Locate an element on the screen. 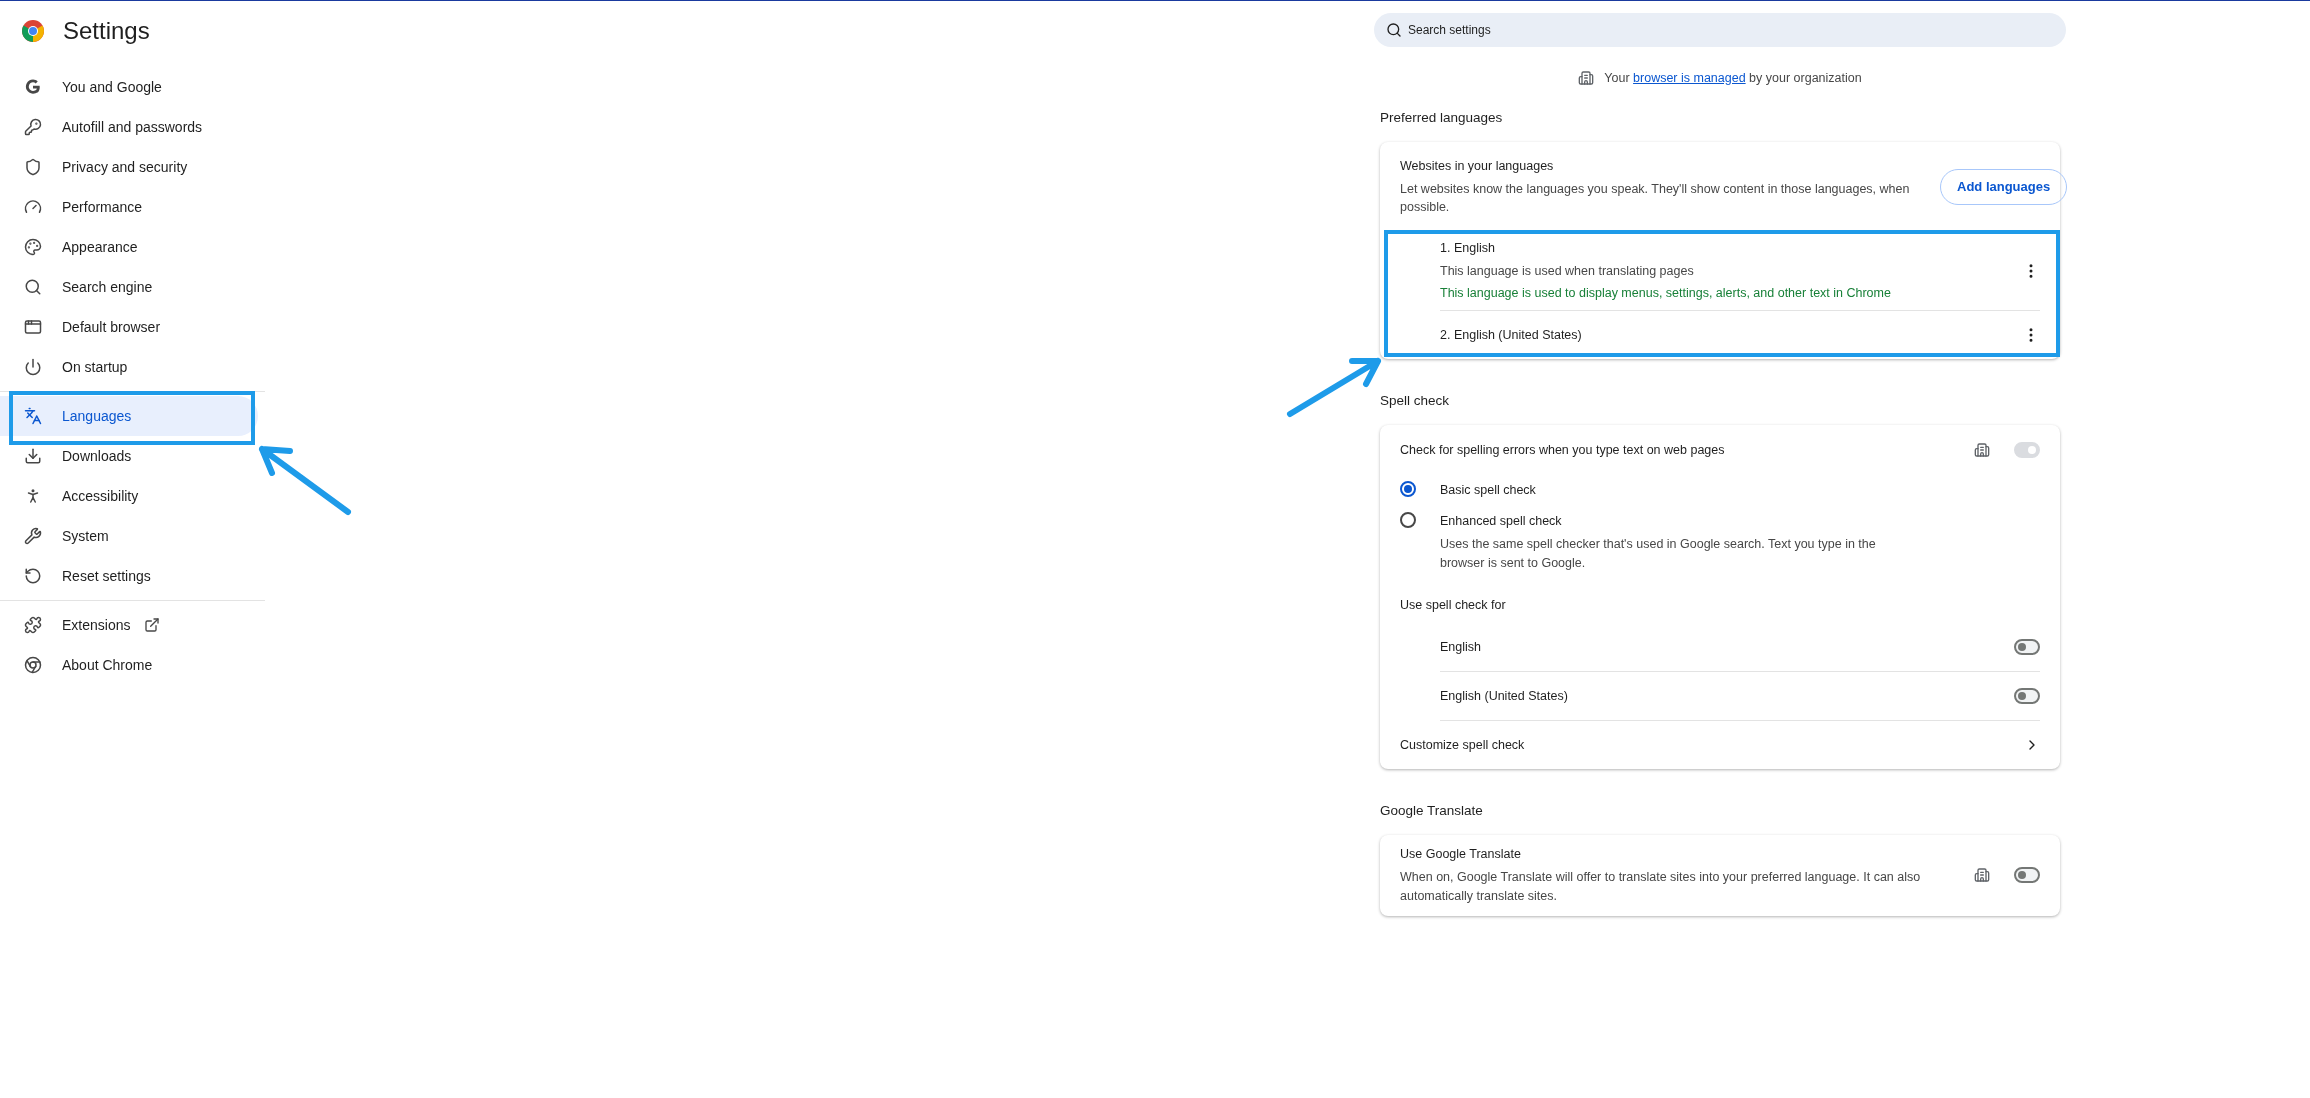 This screenshot has width=2310, height=1098. language-name: 2. English (United States) is located at coordinates (1511, 335).